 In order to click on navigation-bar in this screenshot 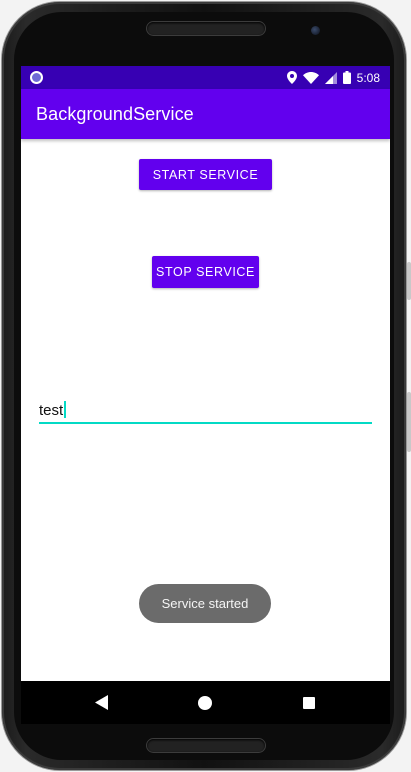, I will do `click(205, 702)`.